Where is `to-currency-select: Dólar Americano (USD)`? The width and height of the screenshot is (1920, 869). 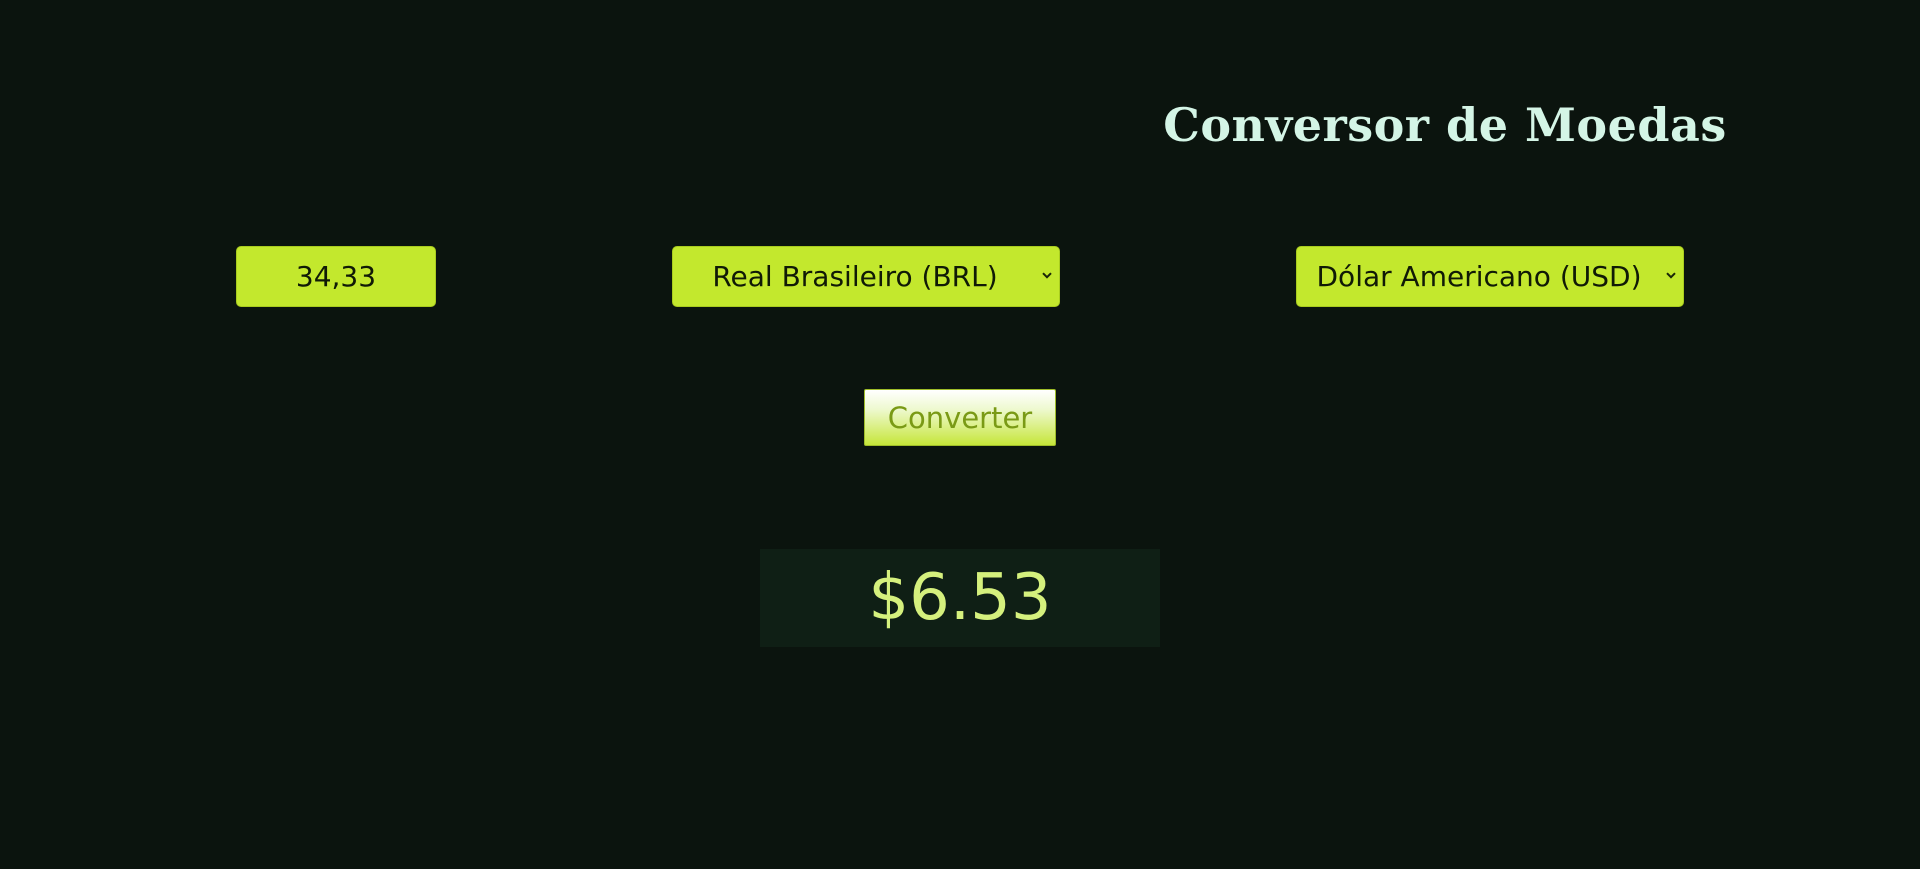
to-currency-select: Dólar Americano (USD) is located at coordinates (1490, 276).